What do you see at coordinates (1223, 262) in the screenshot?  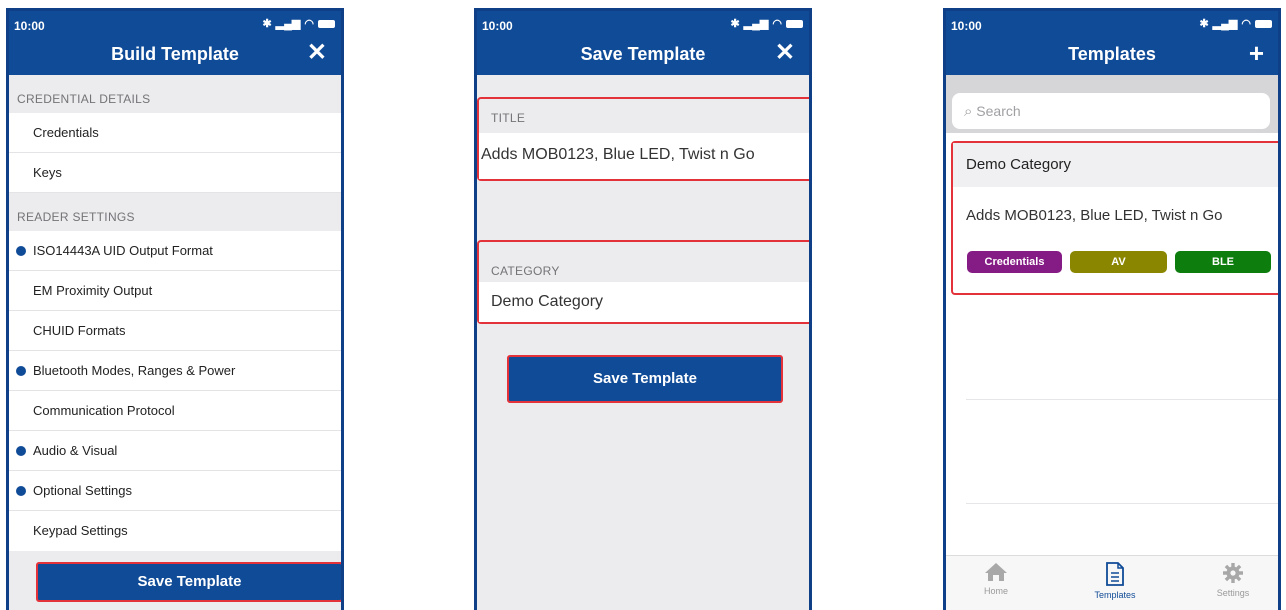 I see `tag-ble: BLE` at bounding box center [1223, 262].